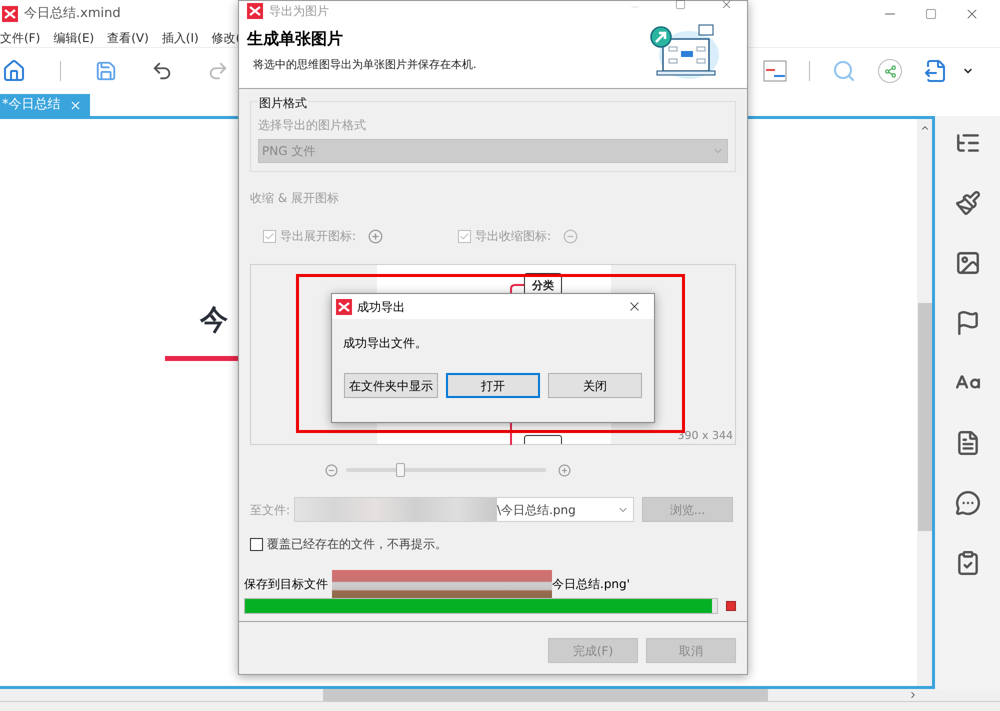  What do you see at coordinates (967, 503) in the screenshot?
I see `chat-bubble-icon` at bounding box center [967, 503].